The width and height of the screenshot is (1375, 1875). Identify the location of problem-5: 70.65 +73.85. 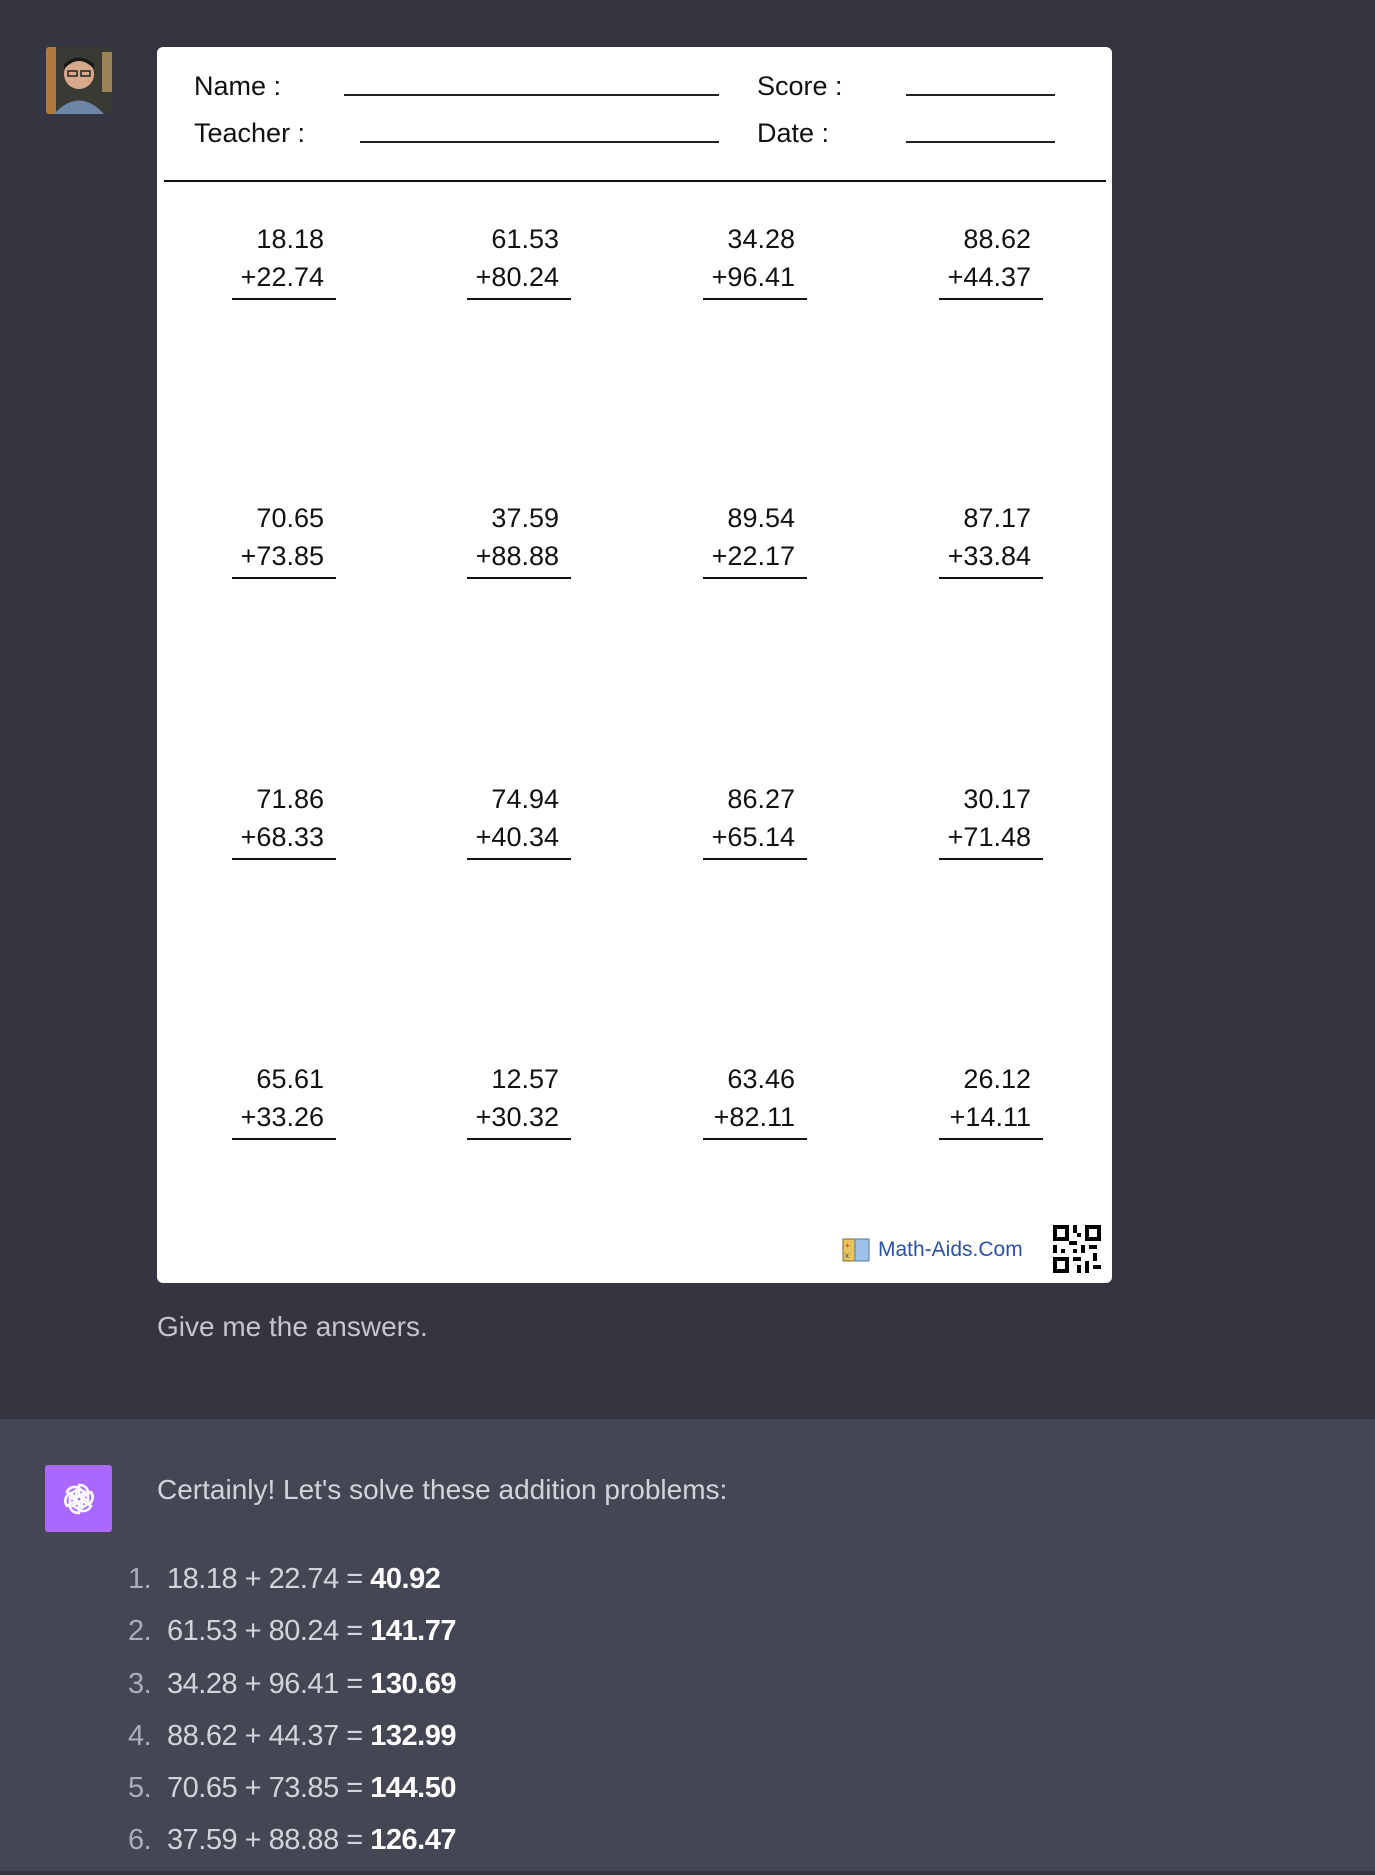
(284, 539).